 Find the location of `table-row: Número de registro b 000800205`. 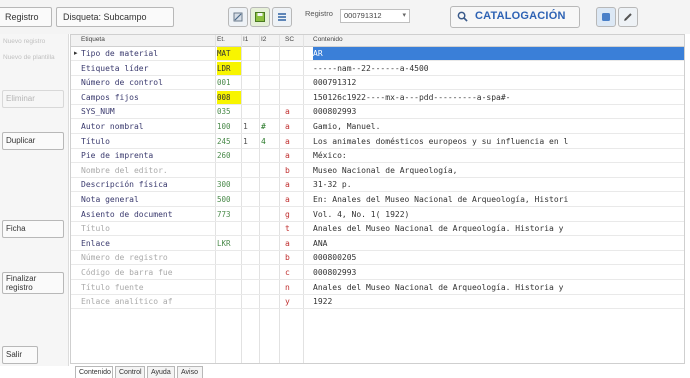

table-row: Número de registro b 000800205 is located at coordinates (377, 258).